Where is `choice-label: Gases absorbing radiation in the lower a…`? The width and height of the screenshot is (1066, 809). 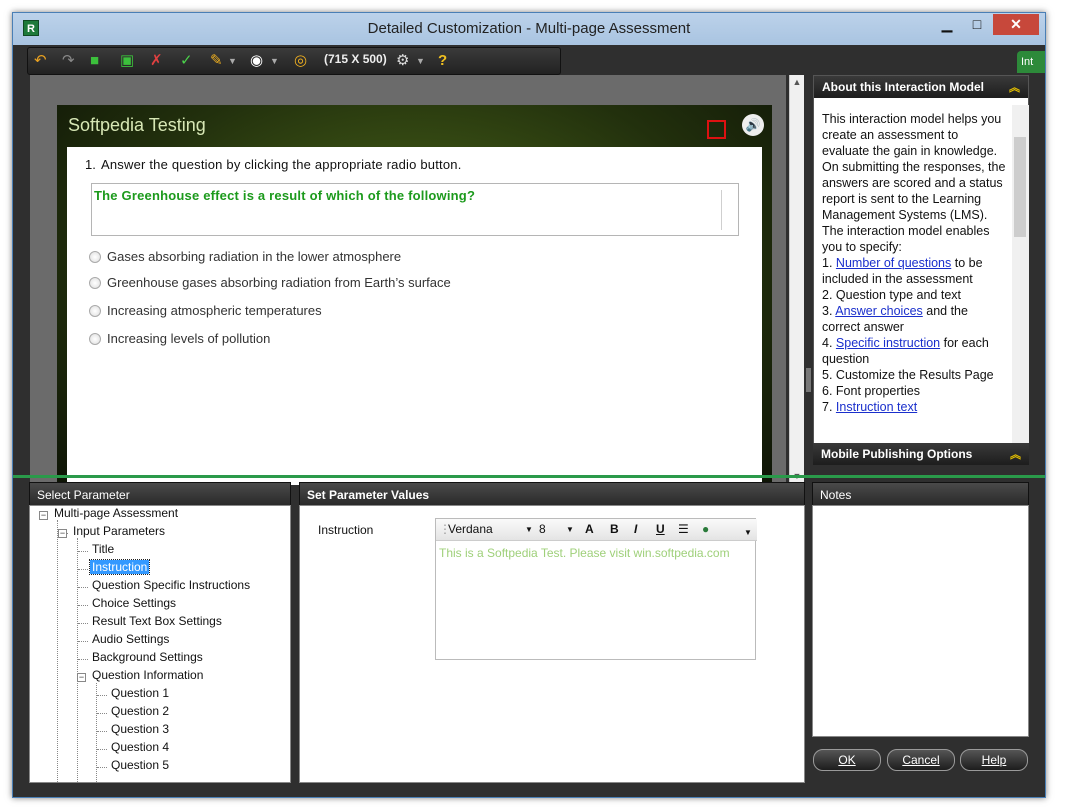 choice-label: Gases absorbing radiation in the lower a… is located at coordinates (254, 256).